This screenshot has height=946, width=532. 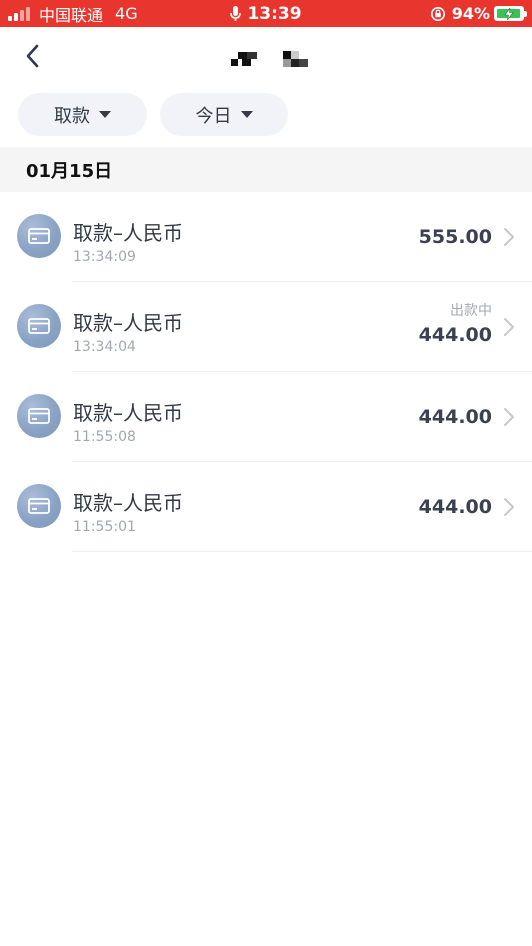 What do you see at coordinates (104, 347) in the screenshot?
I see `transaction-time: 13:34:04` at bounding box center [104, 347].